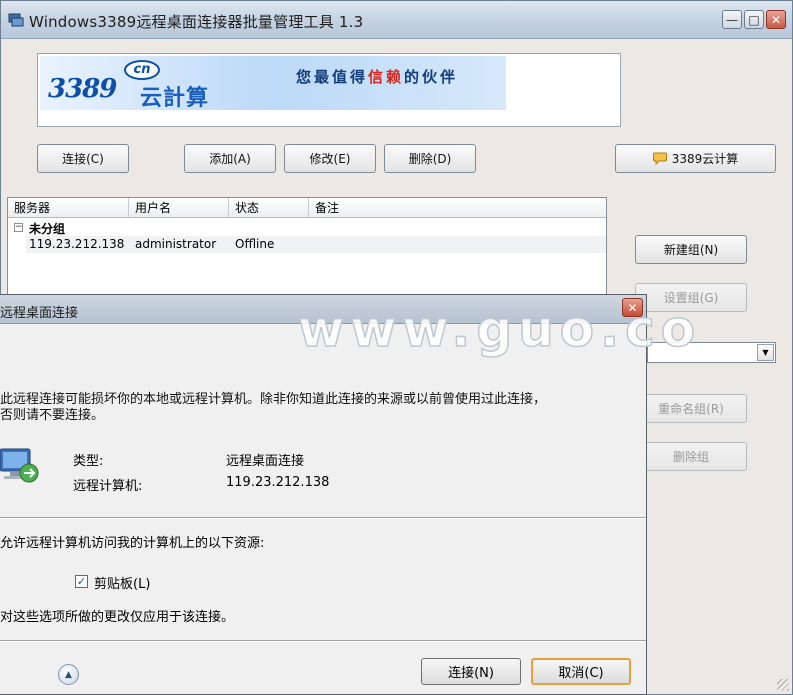 The height and width of the screenshot is (695, 793). Describe the element at coordinates (68, 674) in the screenshot. I see `expand-options-icon: ▲` at that location.